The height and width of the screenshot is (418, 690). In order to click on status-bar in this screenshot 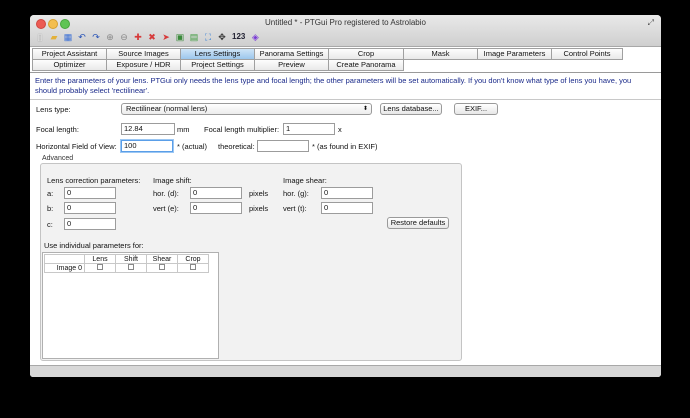, I will do `click(345, 371)`.